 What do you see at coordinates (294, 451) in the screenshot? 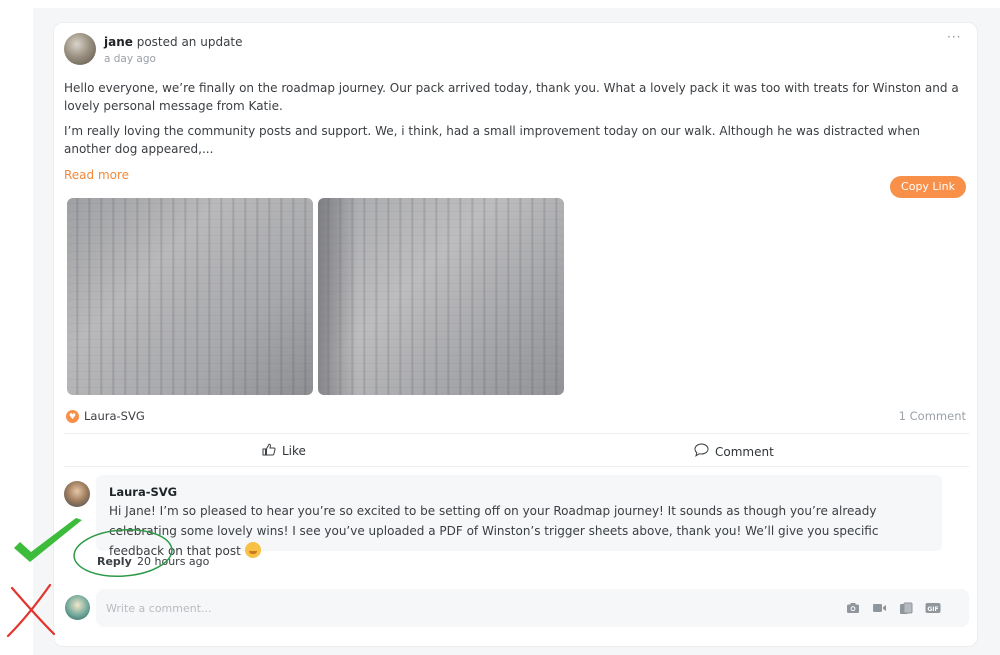
I see `like-label: Like` at bounding box center [294, 451].